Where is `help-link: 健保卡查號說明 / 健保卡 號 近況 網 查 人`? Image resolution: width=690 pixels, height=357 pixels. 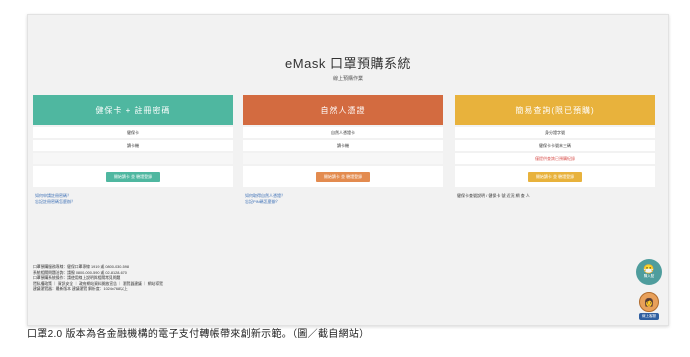 help-link: 健保卡查號說明 / 健保卡 號 近況 網 查 人 is located at coordinates (556, 196).